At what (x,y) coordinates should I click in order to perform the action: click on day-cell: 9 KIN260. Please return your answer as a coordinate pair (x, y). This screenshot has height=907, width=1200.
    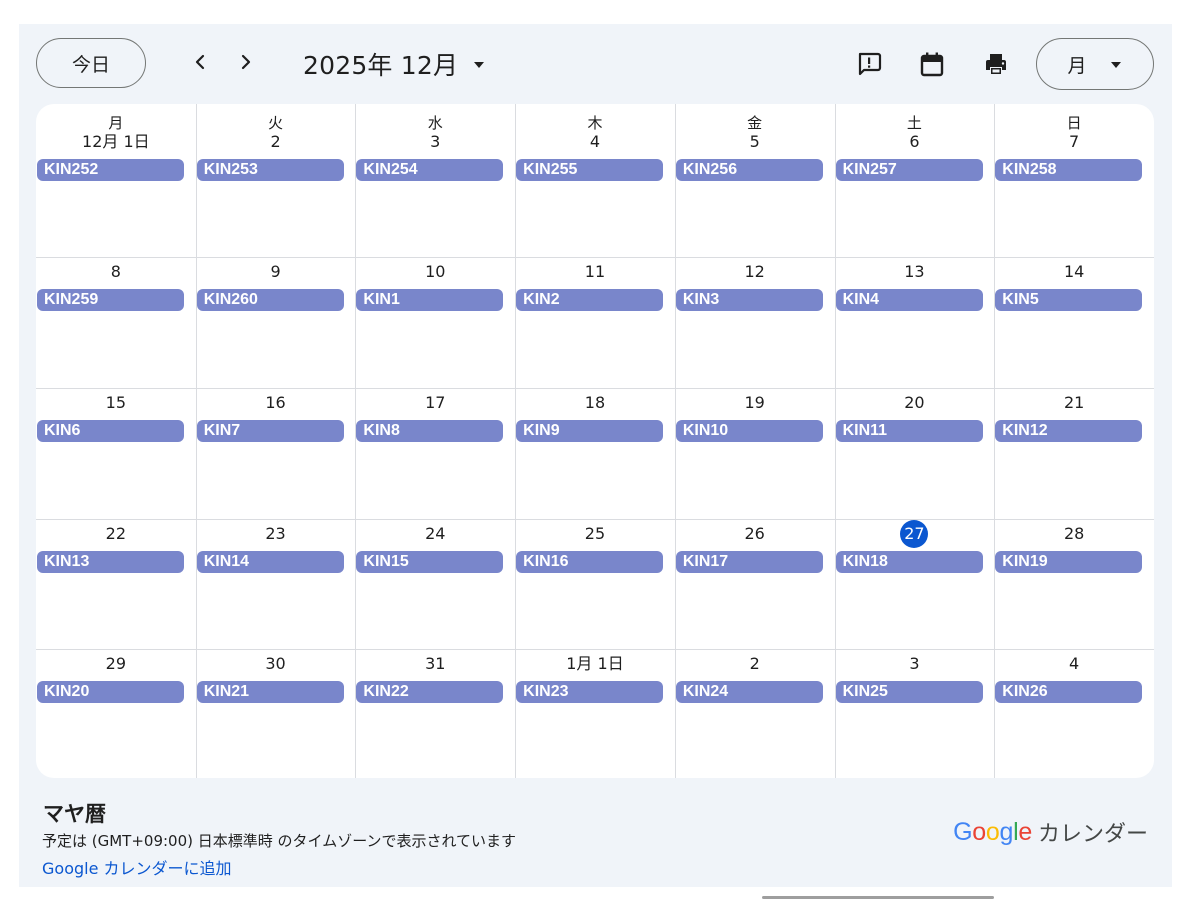
    Looking at the image, I should click on (276, 322).